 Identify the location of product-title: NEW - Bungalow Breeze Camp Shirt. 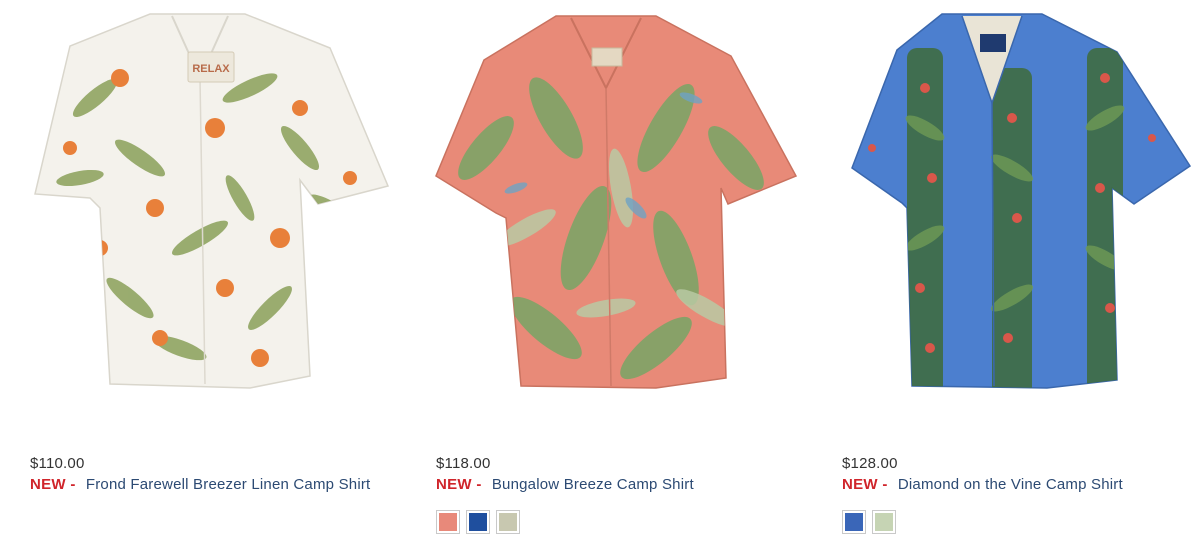
(616, 485).